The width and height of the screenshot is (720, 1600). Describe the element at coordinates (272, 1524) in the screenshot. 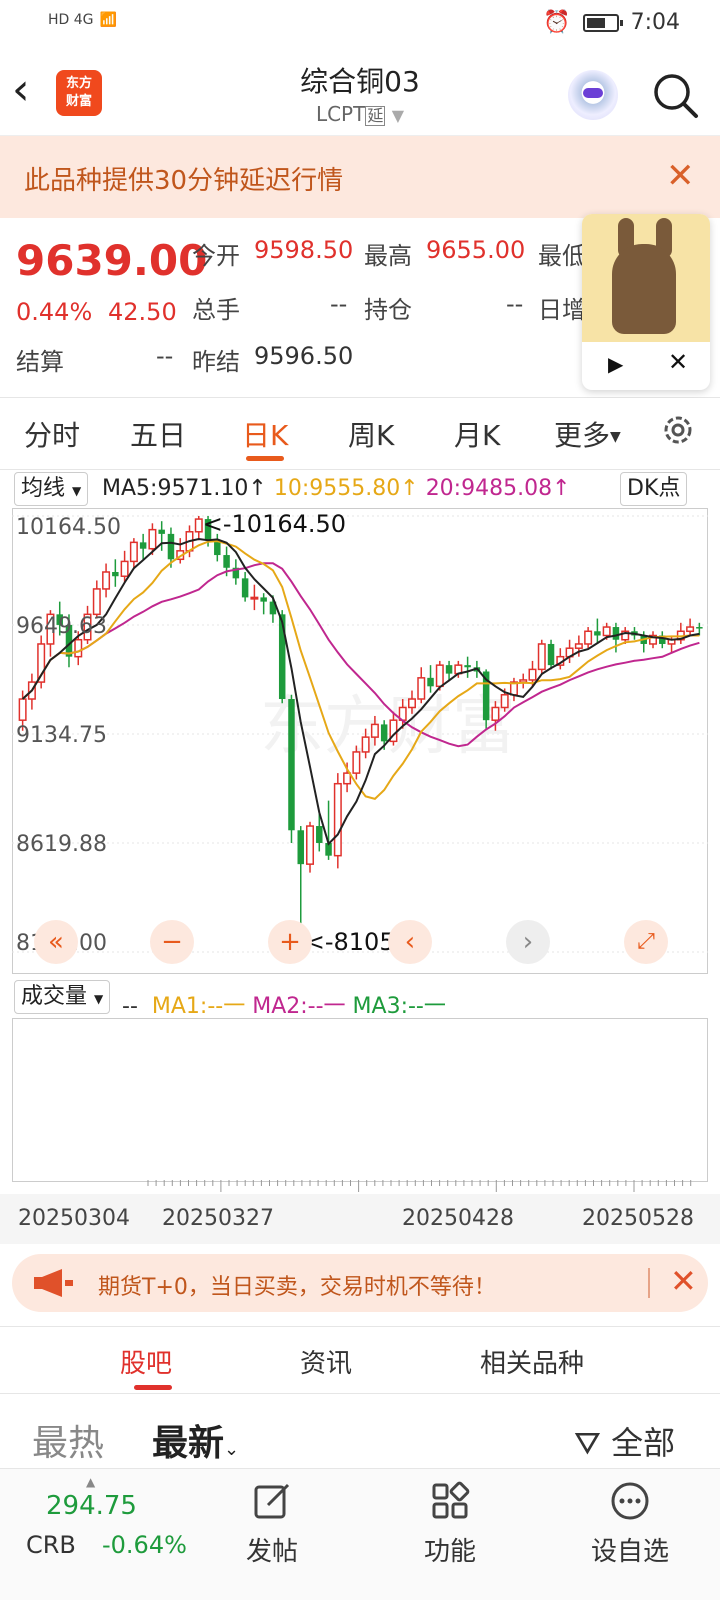

I see `post-button: 发帖` at that location.